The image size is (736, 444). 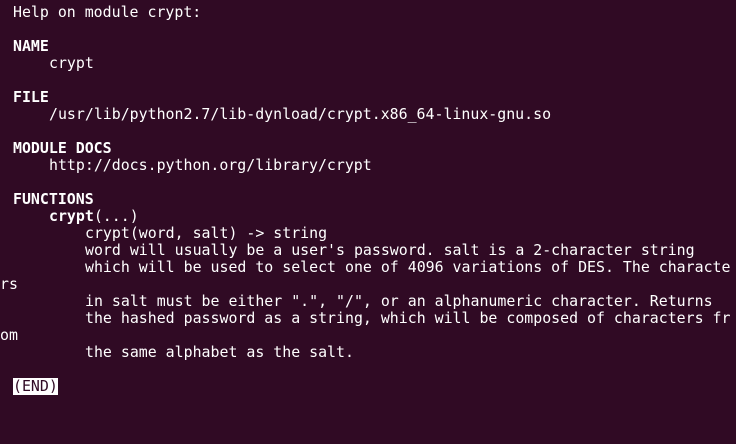 What do you see at coordinates (31, 46) in the screenshot?
I see `name-section-heading: NAME` at bounding box center [31, 46].